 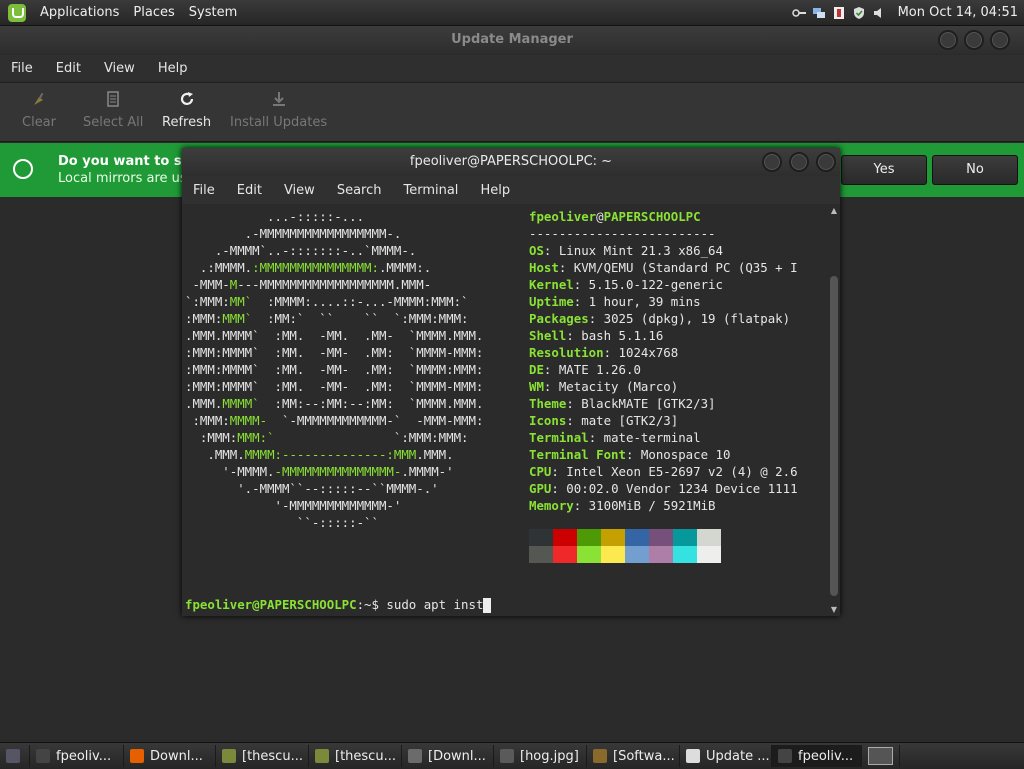 I want to click on workspace-switcher, so click(x=881, y=756).